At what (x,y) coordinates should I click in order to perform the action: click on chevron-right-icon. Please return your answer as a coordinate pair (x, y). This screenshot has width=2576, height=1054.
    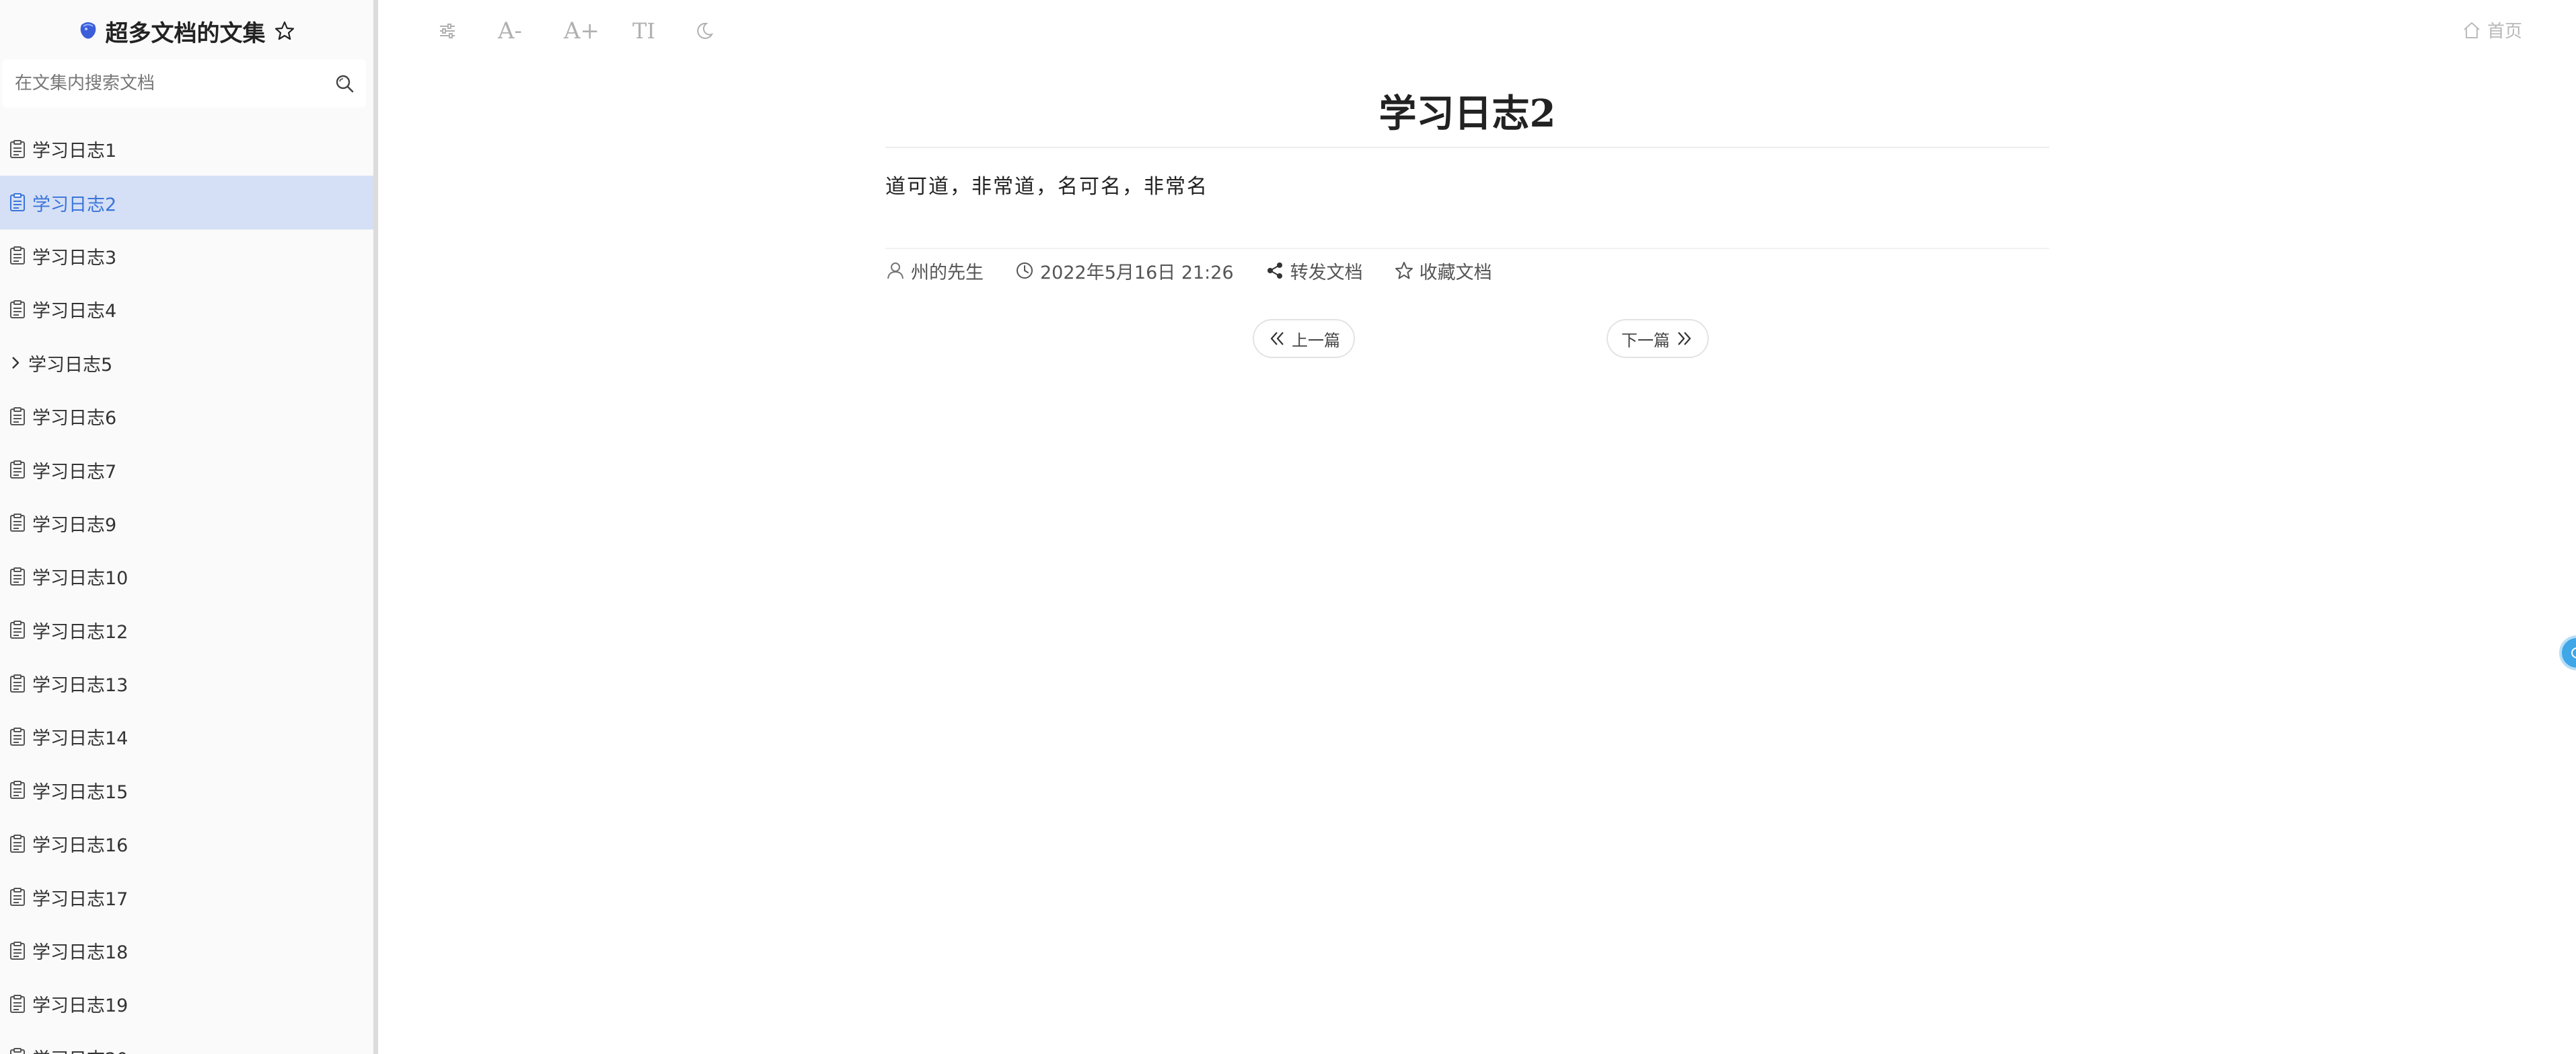
    Looking at the image, I should click on (16, 362).